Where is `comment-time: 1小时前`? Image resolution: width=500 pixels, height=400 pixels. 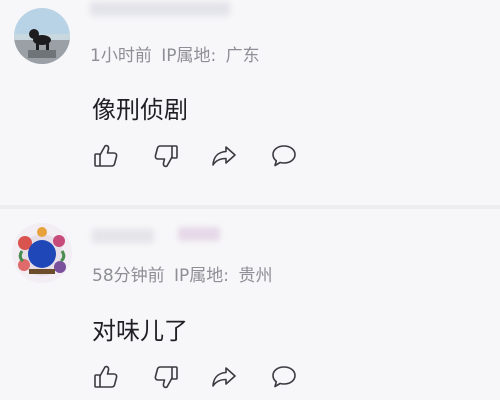 comment-time: 1小时前 is located at coordinates (121, 56).